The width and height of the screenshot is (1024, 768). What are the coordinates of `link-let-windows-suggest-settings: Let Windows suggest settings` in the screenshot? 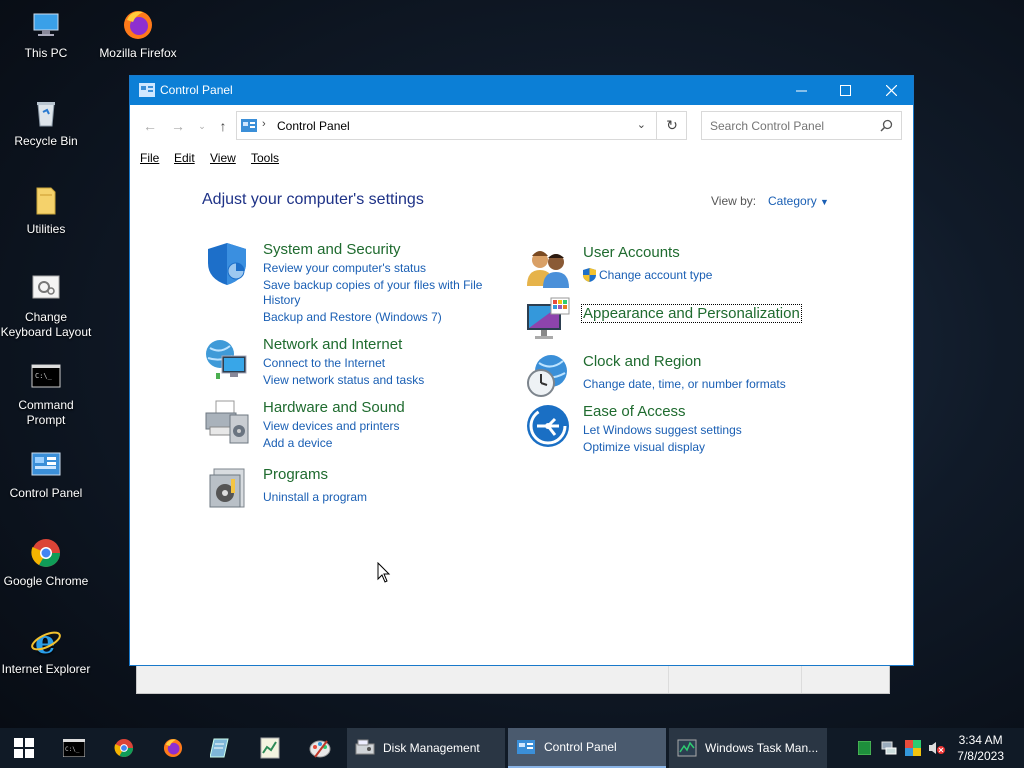 It's located at (662, 430).